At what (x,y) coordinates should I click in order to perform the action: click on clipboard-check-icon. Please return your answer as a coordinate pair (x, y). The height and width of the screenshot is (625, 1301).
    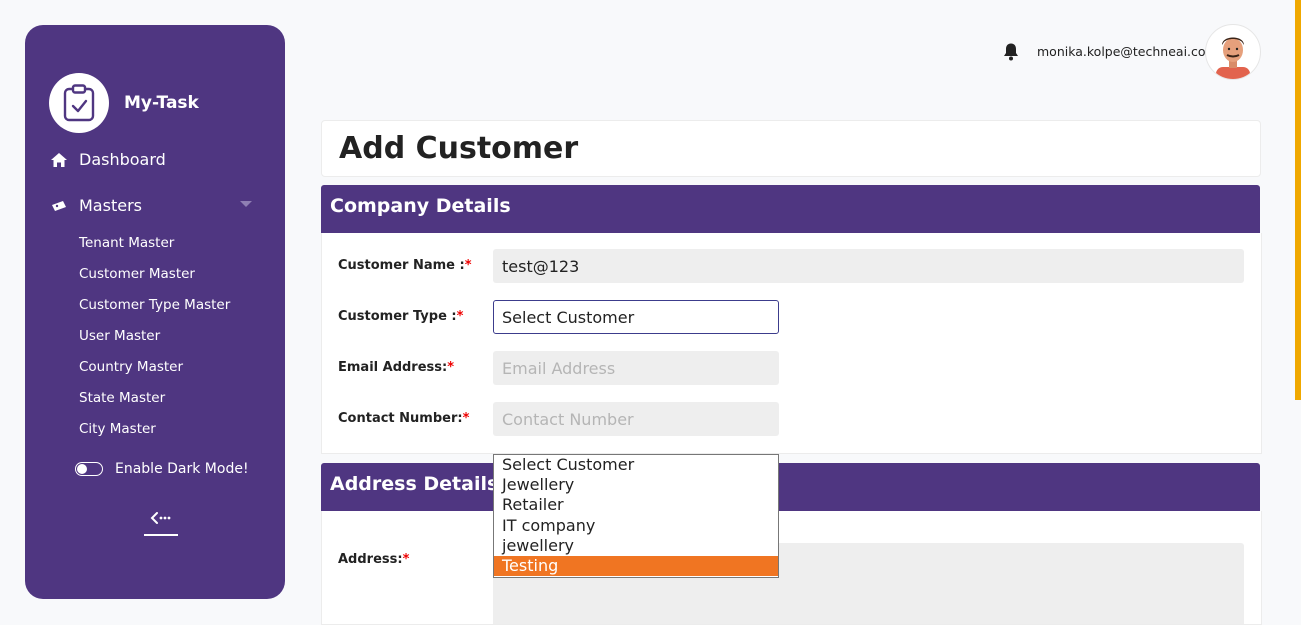
    Looking at the image, I should click on (79, 103).